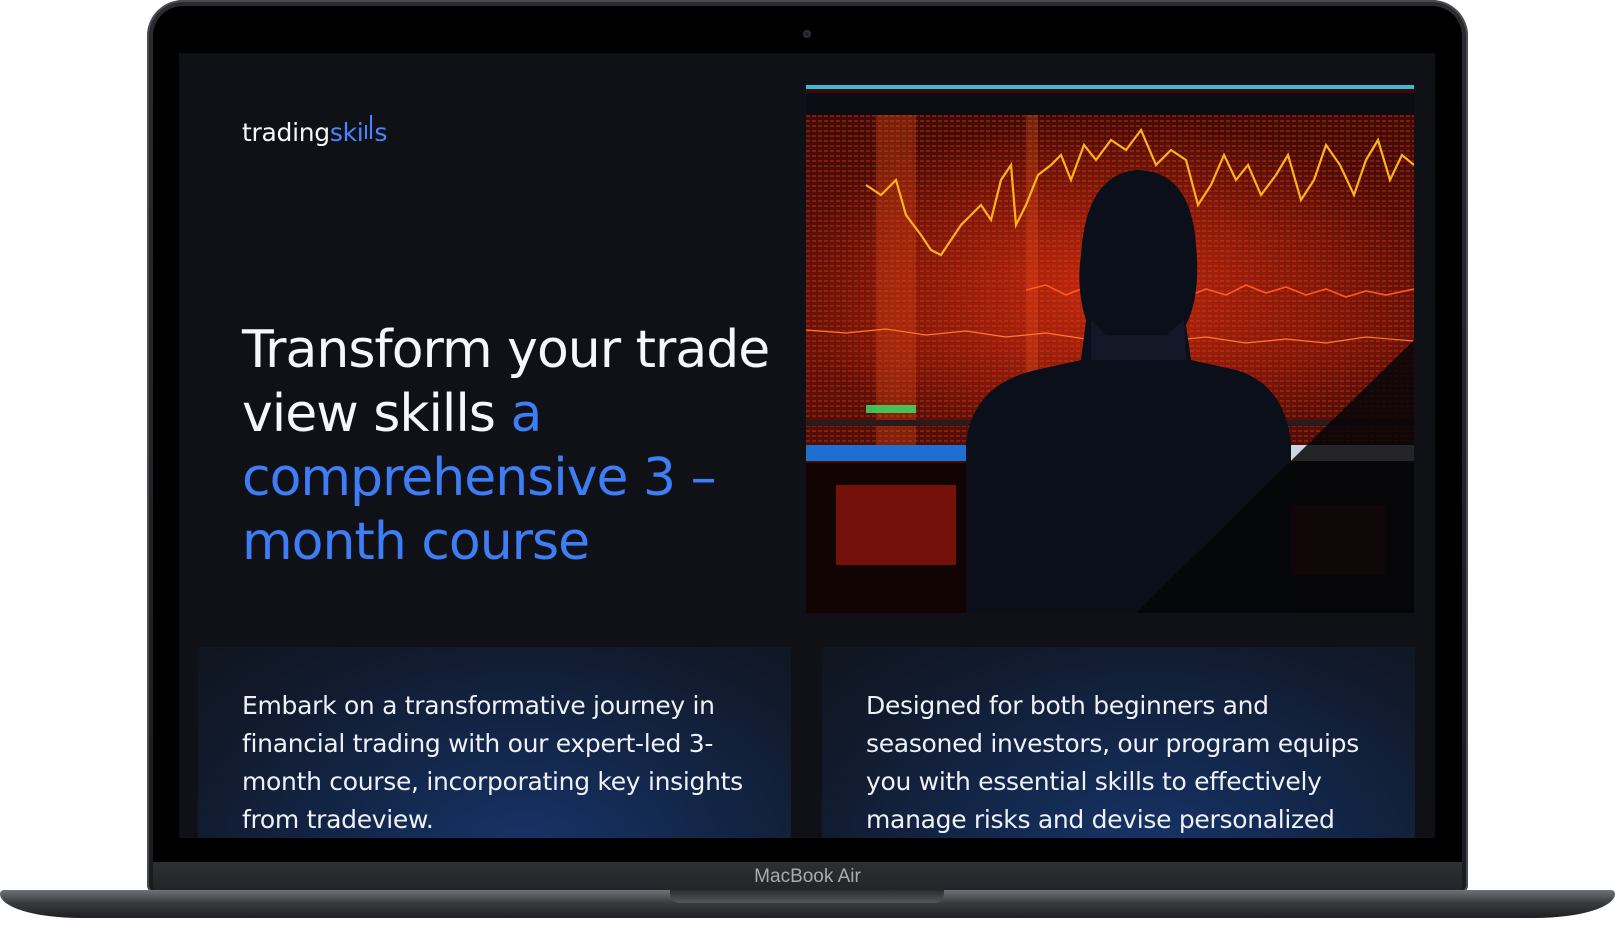 Image resolution: width=1615 pixels, height=928 pixels. I want to click on model-label: MacBook Air, so click(807, 876).